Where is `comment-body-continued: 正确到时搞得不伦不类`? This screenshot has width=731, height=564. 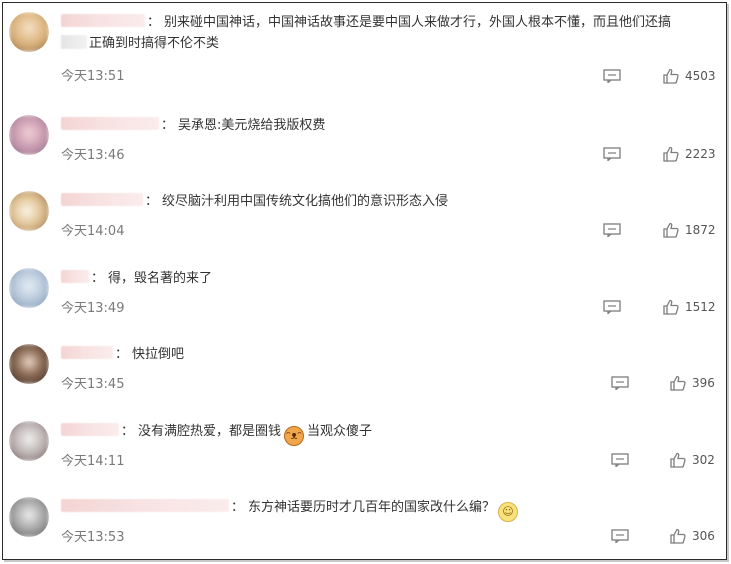
comment-body-continued: 正确到时搞得不伦不类 is located at coordinates (154, 43).